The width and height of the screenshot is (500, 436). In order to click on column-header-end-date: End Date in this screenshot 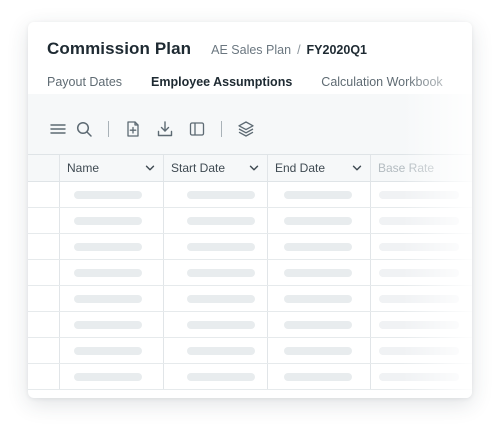, I will do `click(319, 168)`.